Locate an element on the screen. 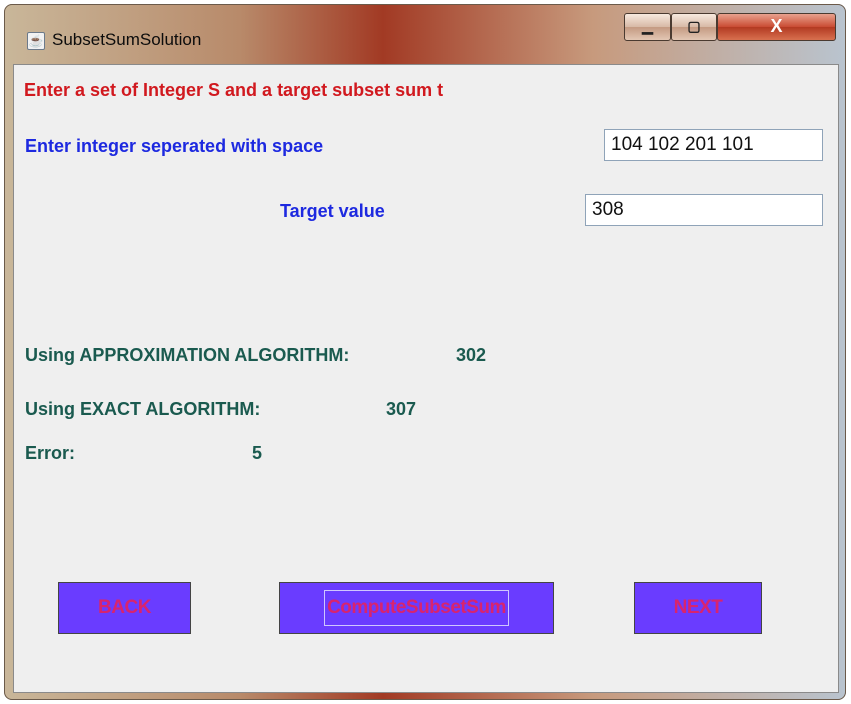 This screenshot has height=704, width=851. back-button: BACK is located at coordinates (124, 608).